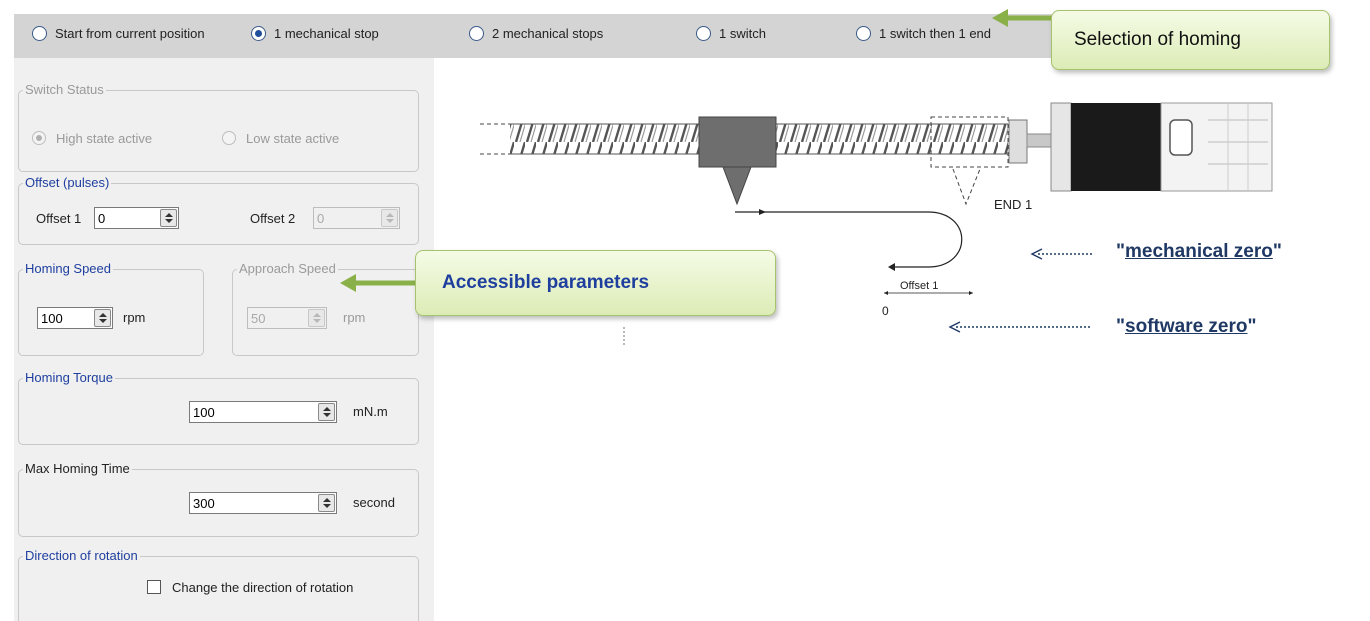 This screenshot has width=1370, height=621. Describe the element at coordinates (1157, 39) in the screenshot. I see `callout-text: Selection of homing` at that location.